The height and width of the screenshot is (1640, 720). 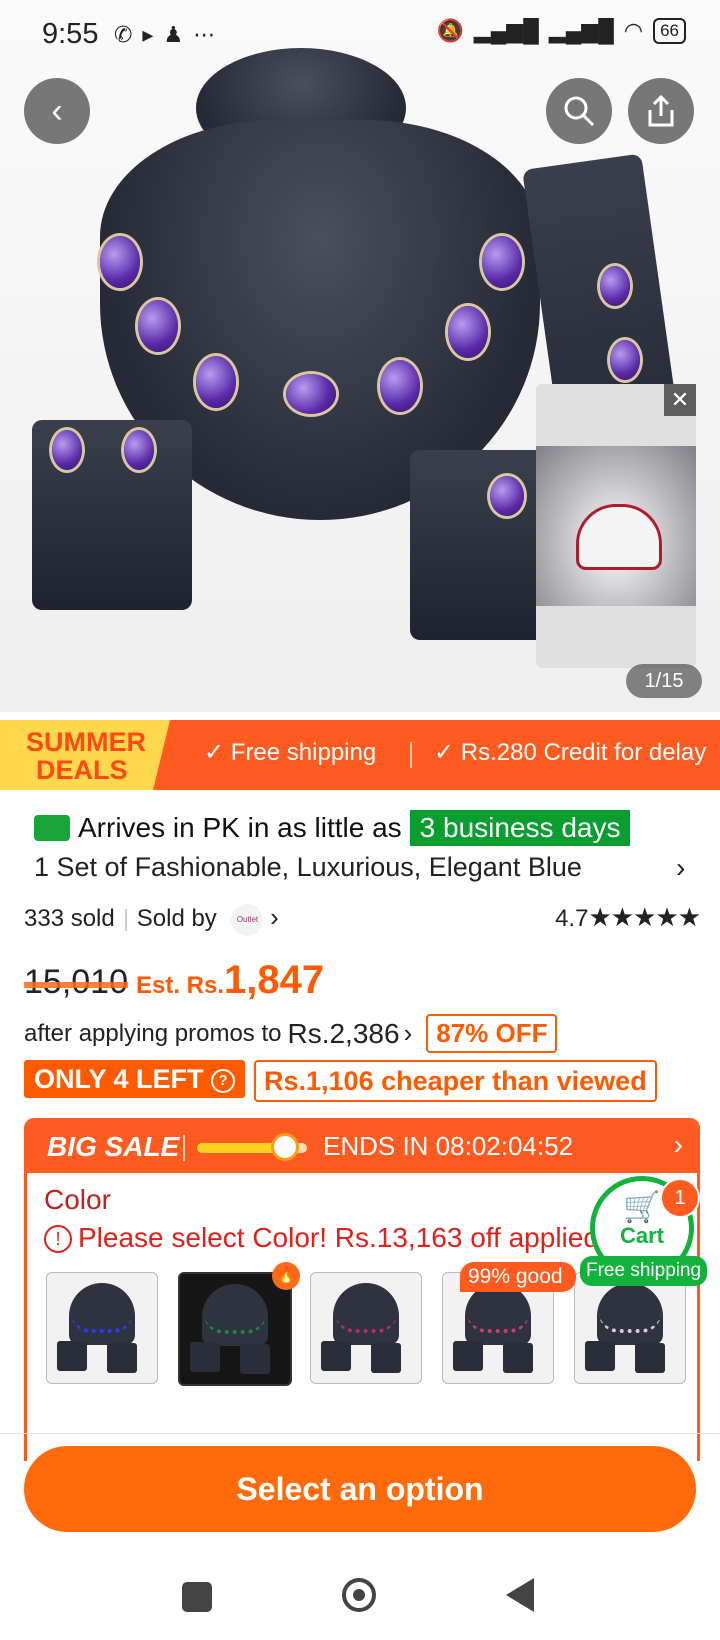 What do you see at coordinates (238, 1148) in the screenshot?
I see `sale-progress-fill` at bounding box center [238, 1148].